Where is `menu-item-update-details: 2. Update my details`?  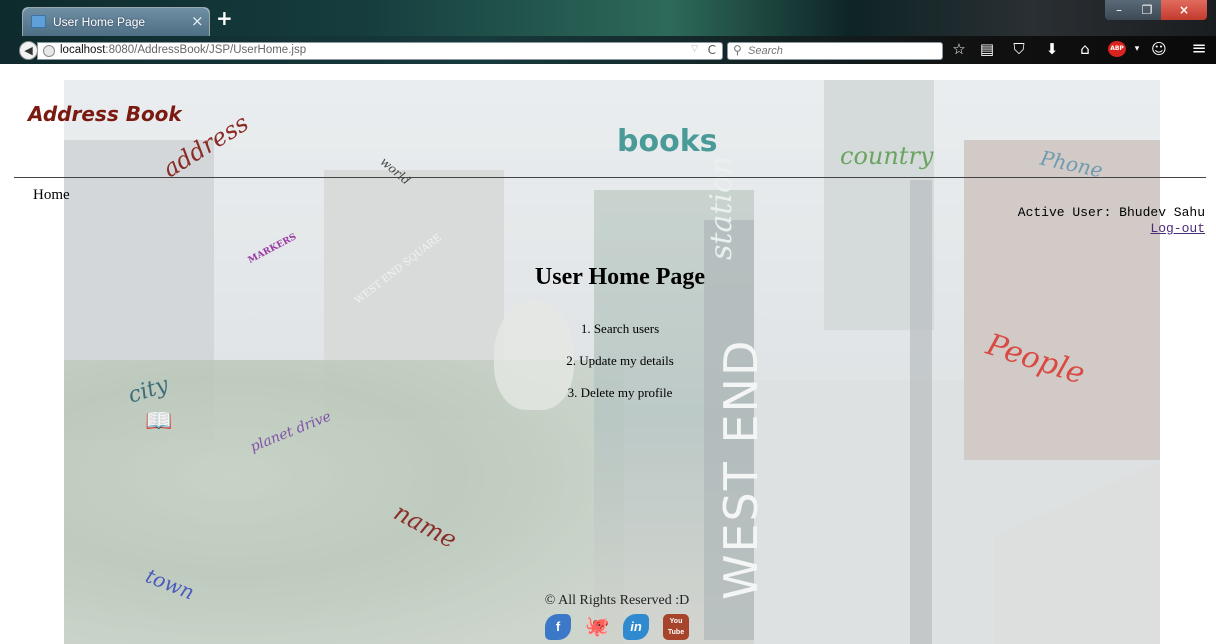 menu-item-update-details: 2. Update my details is located at coordinates (608, 369).